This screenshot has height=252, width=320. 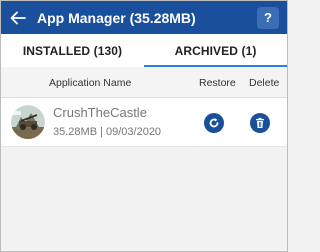 I want to click on column-header-restore: Restore, so click(x=217, y=83).